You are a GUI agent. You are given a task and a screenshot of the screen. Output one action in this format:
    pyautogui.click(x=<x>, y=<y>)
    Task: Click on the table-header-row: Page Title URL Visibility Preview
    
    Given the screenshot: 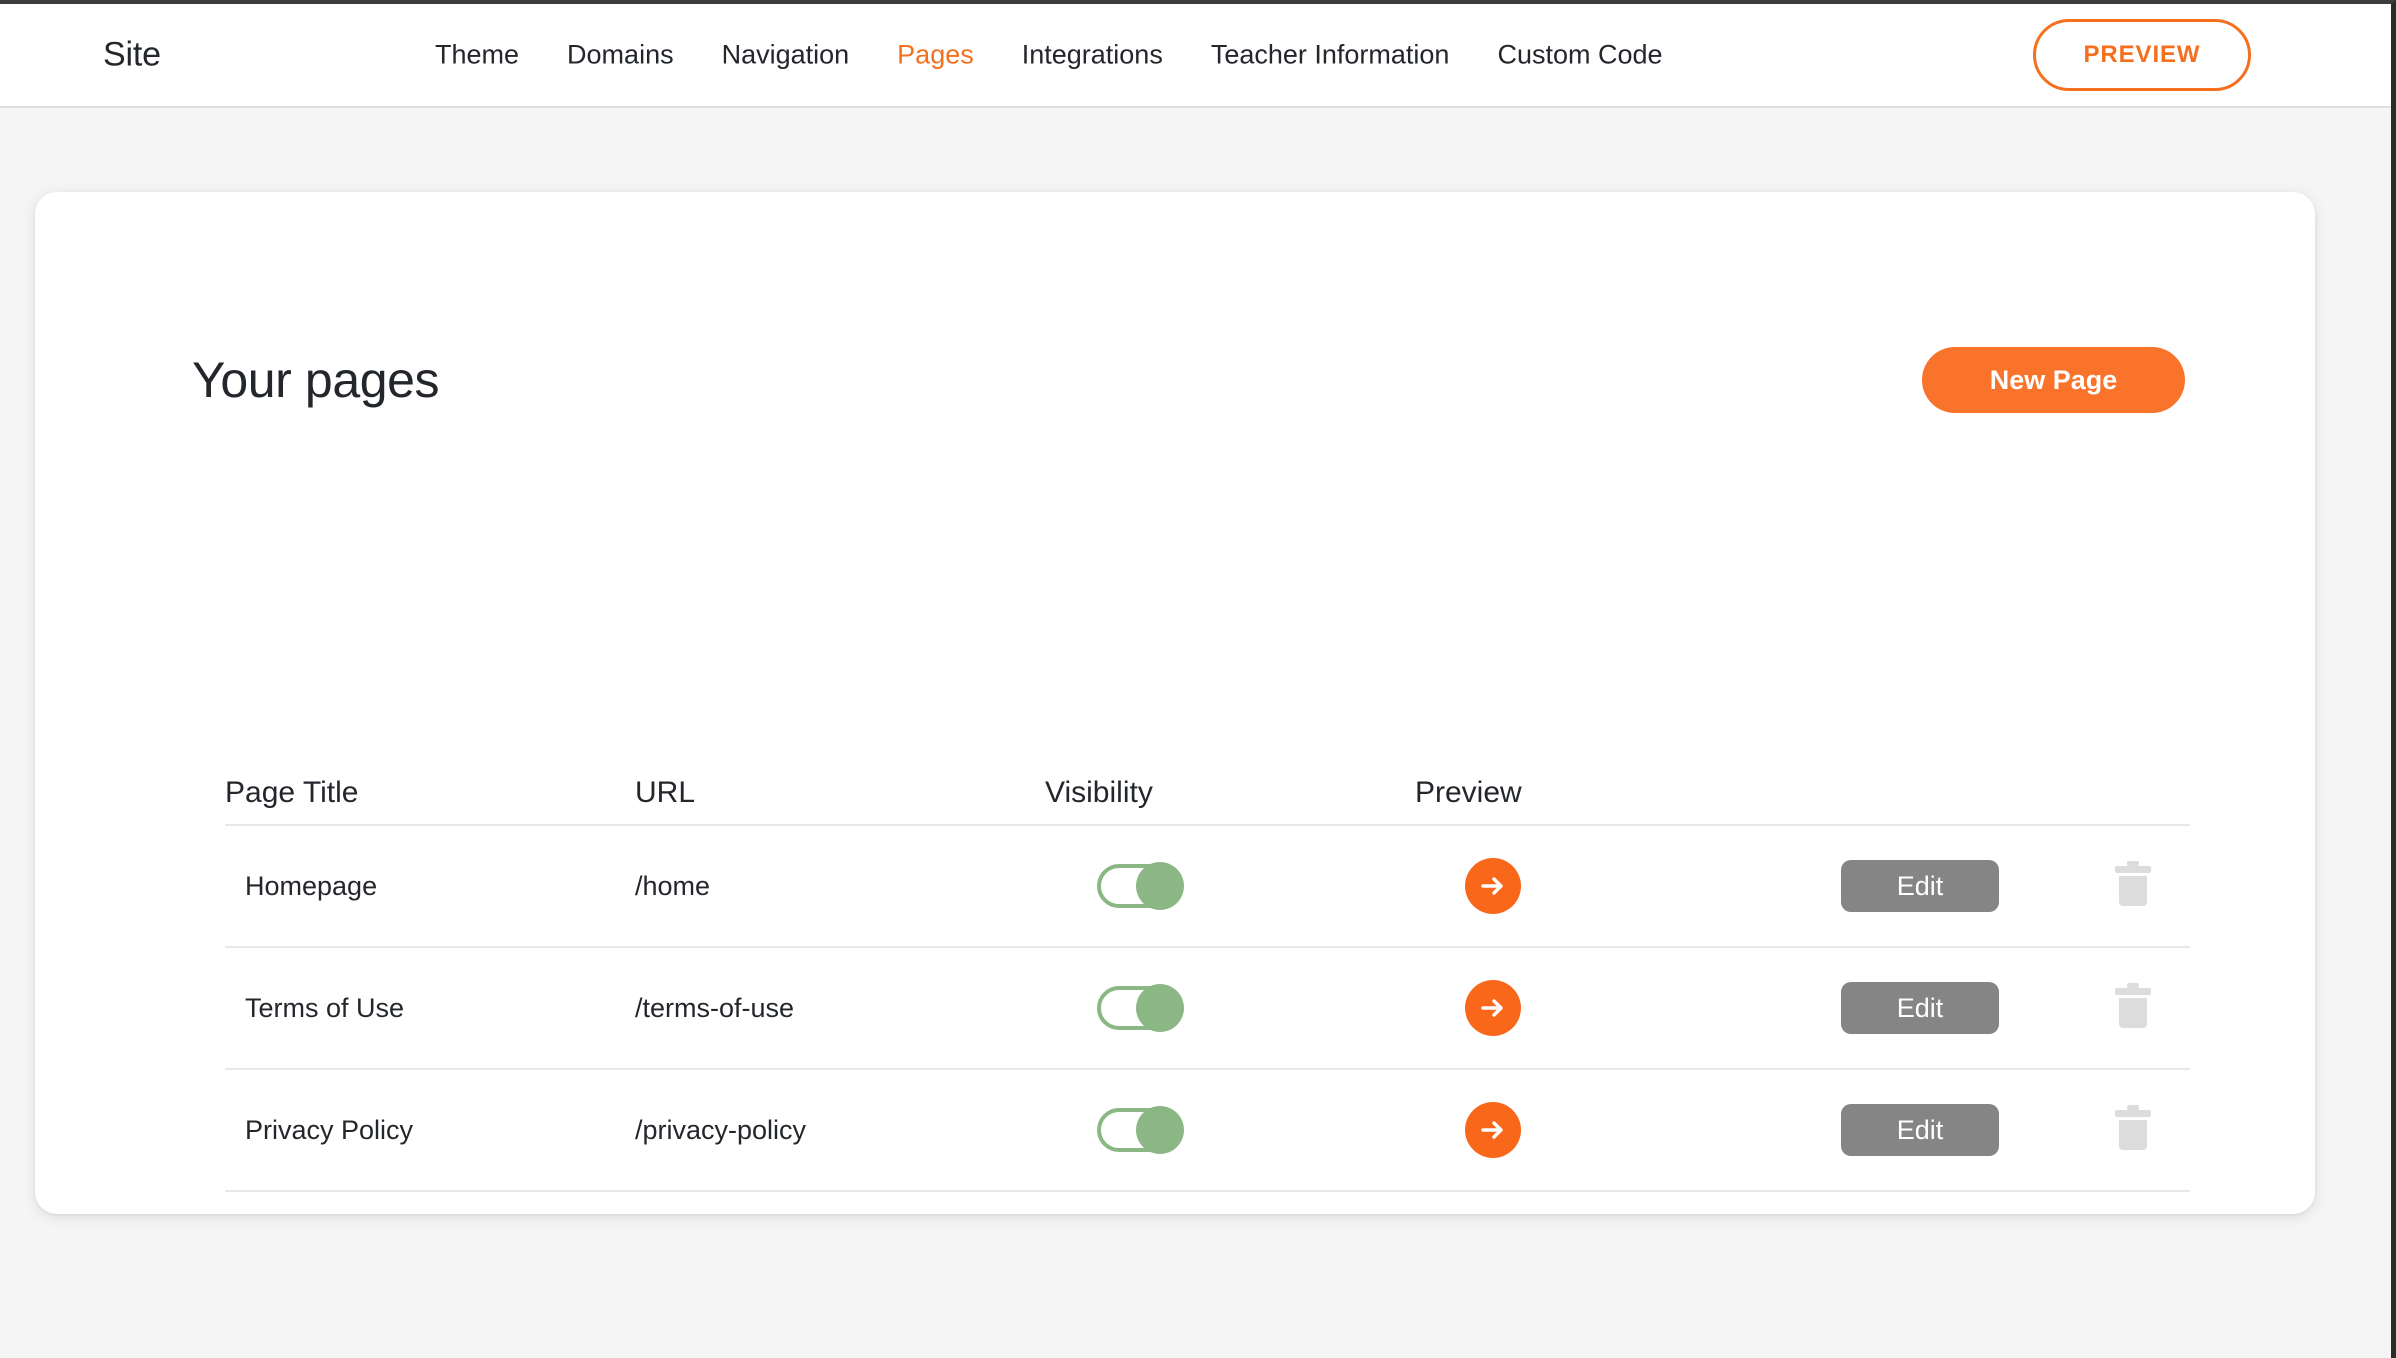 What is the action you would take?
    pyautogui.click(x=1207, y=794)
    